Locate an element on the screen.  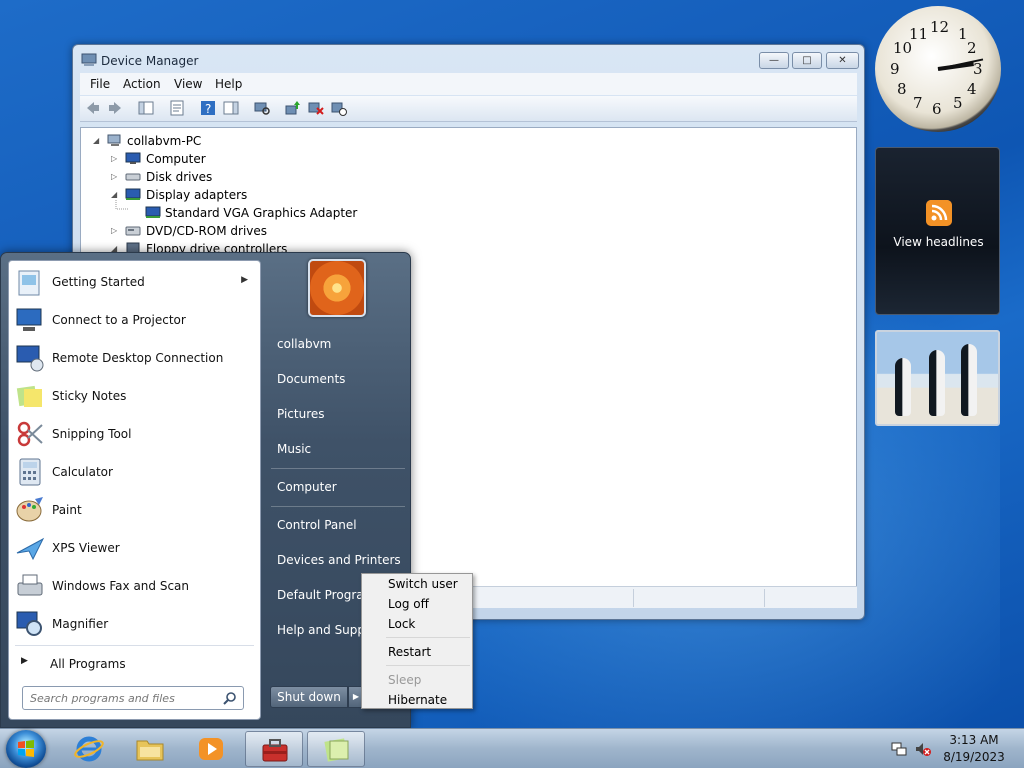
start-right-user: collabvm is located at coordinates (304, 344).